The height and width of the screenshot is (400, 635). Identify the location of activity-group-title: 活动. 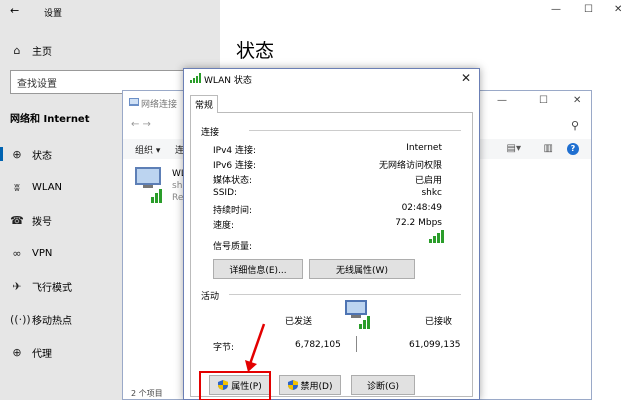
(210, 297).